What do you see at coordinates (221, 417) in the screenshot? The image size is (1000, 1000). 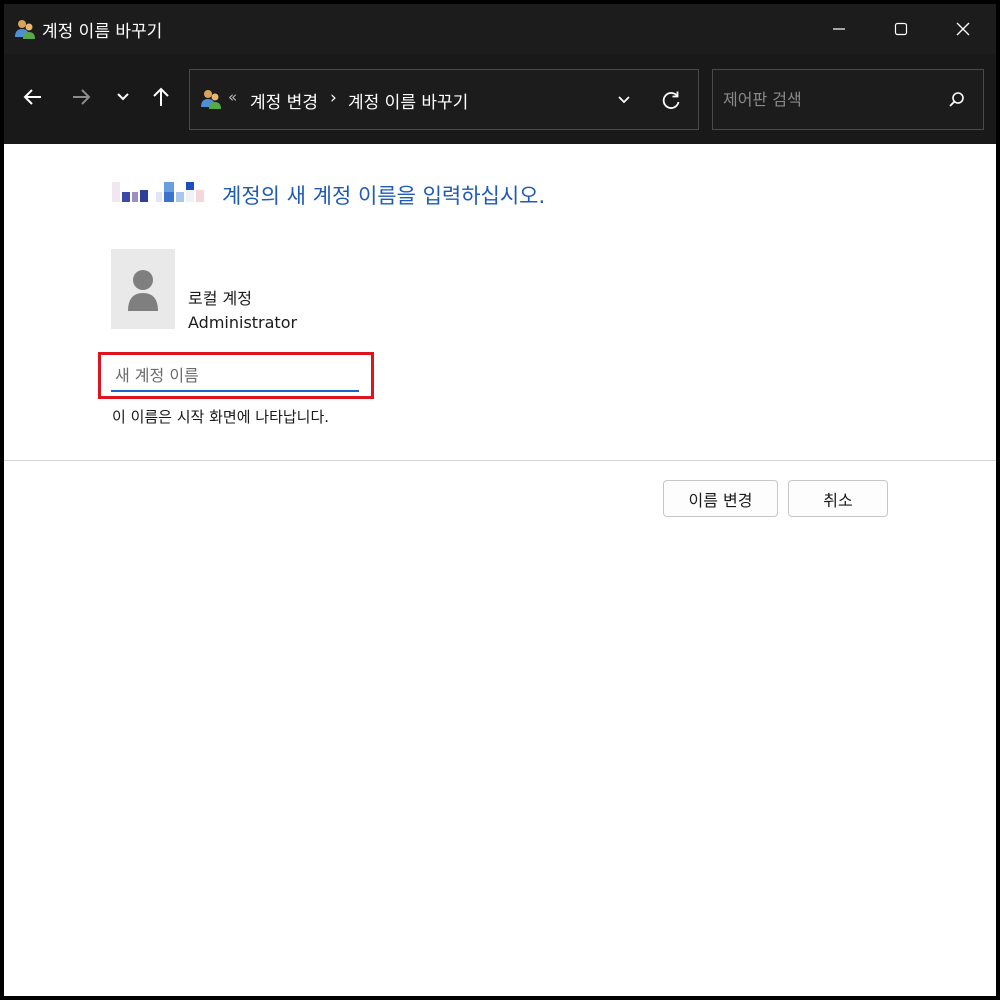 I see `input-hint: 이 이름은 시작 화면에 나타납니다.` at bounding box center [221, 417].